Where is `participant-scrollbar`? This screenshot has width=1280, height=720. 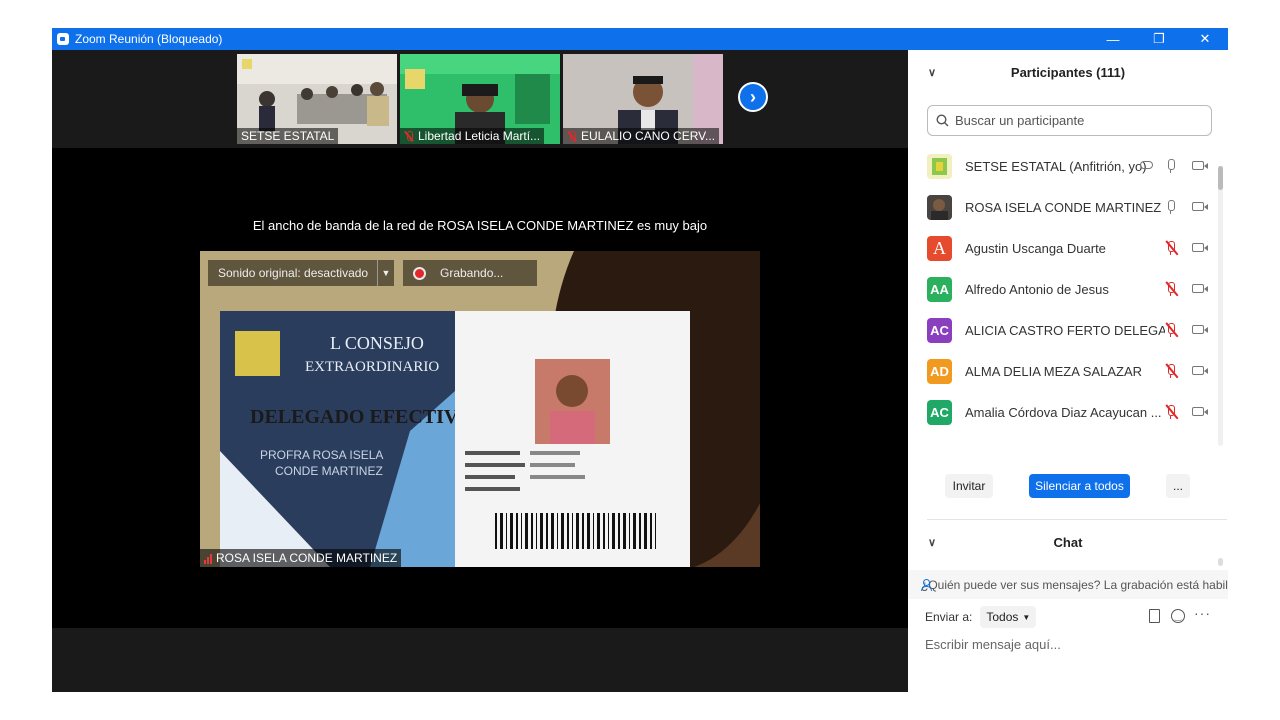 participant-scrollbar is located at coordinates (1220, 306).